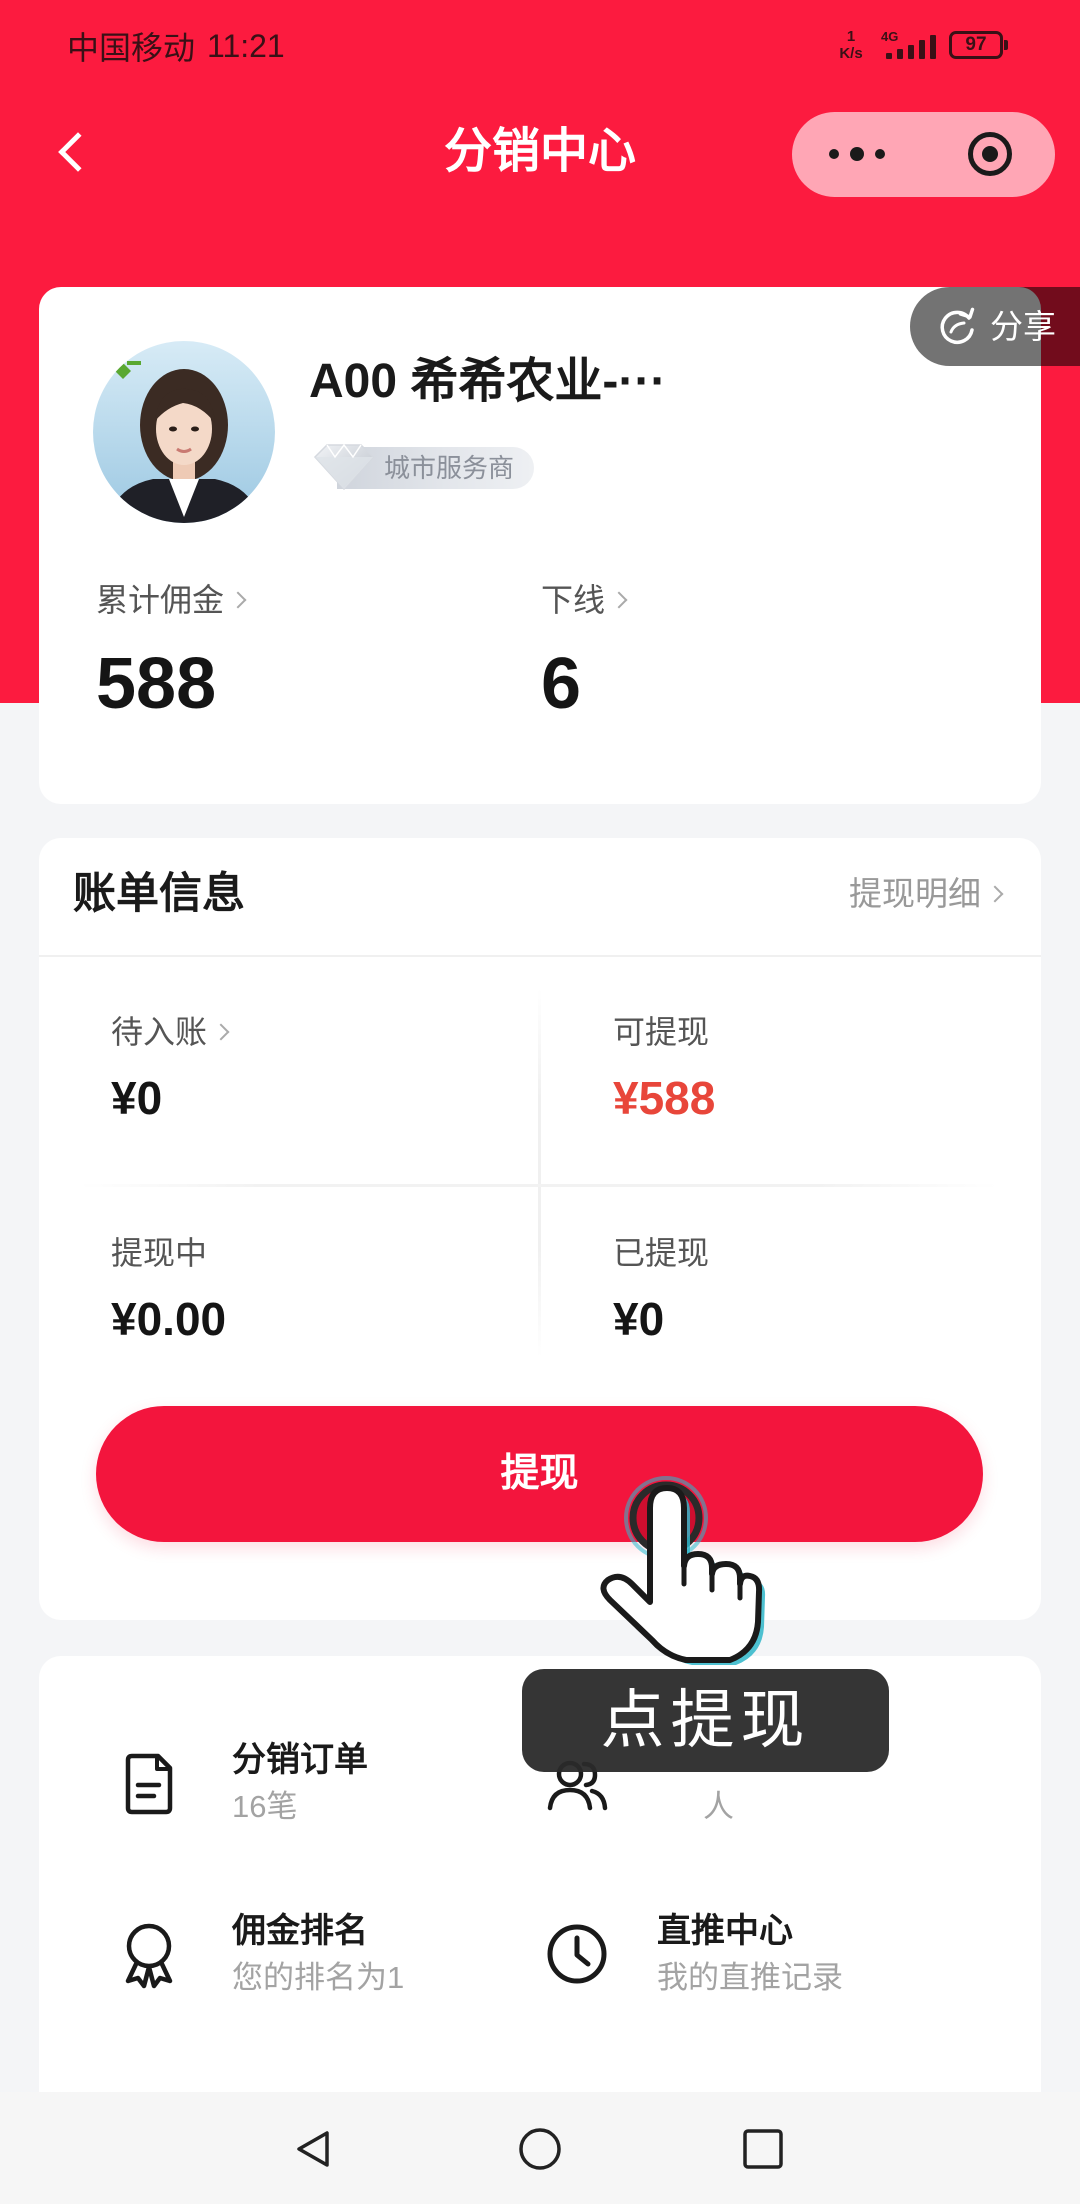  I want to click on more-dots-icon, so click(856, 154).